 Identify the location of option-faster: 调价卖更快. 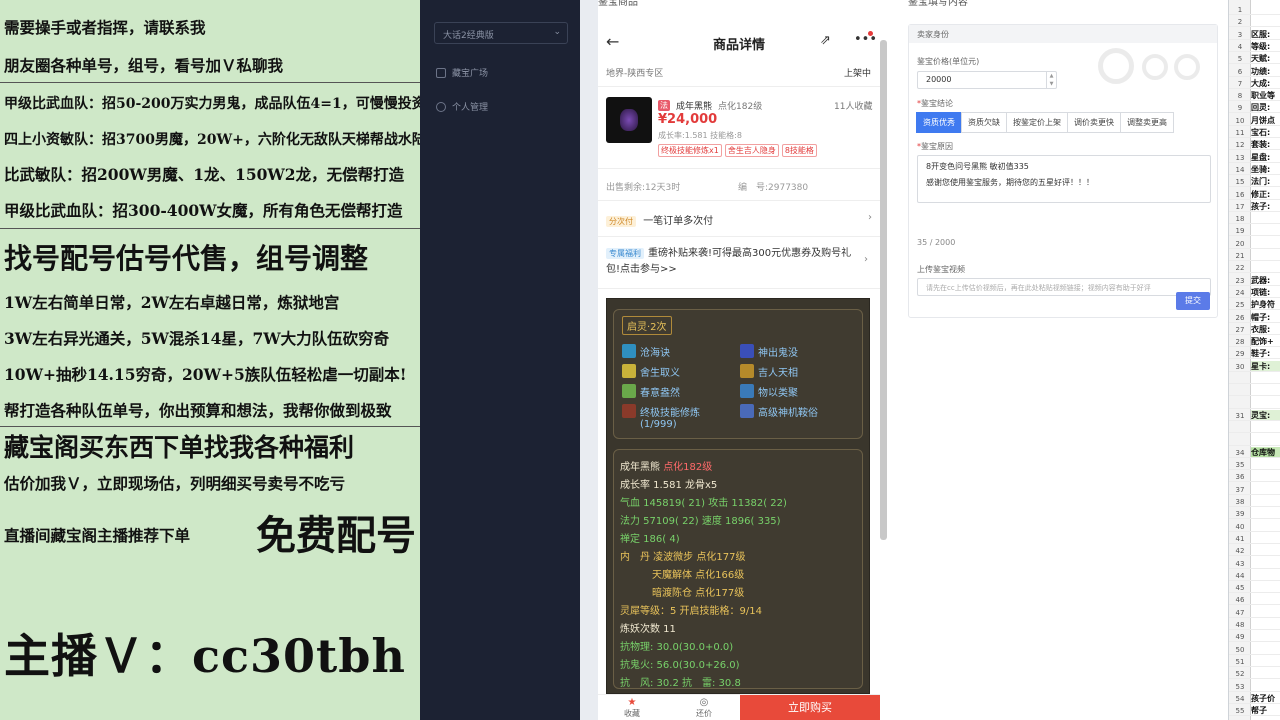
(1094, 122).